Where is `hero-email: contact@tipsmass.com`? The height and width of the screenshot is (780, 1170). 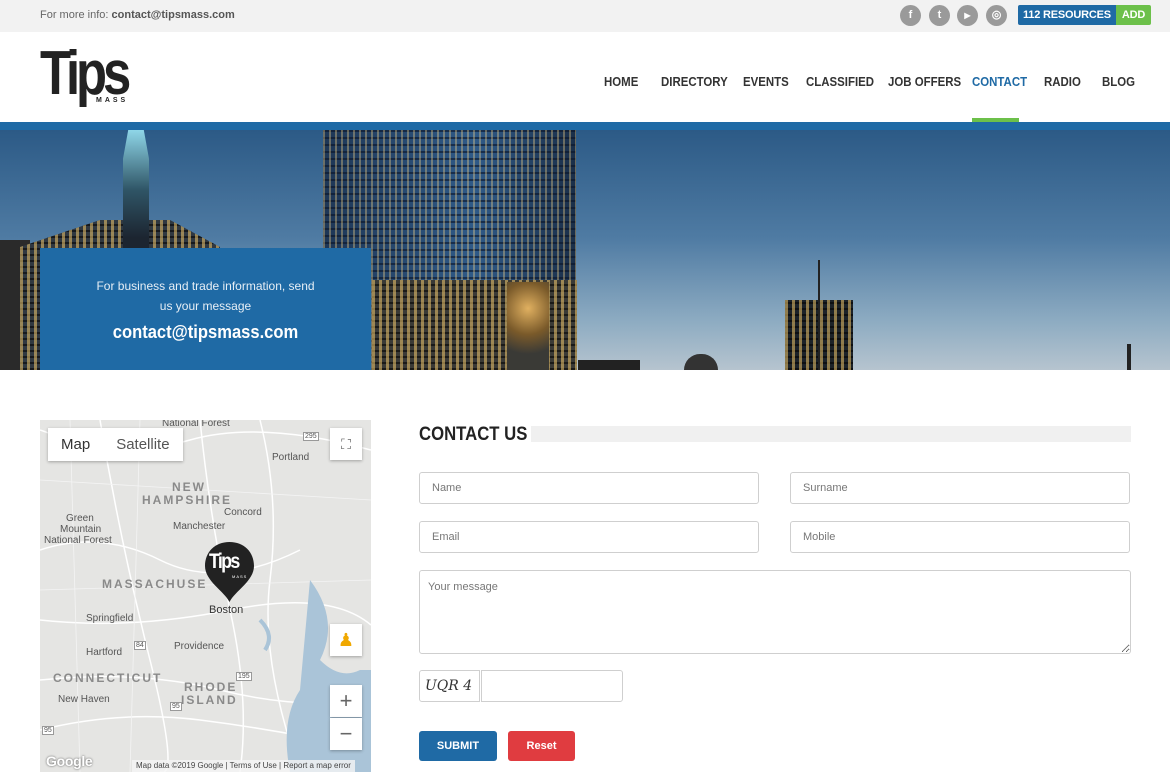 hero-email: contact@tipsmass.com is located at coordinates (205, 332).